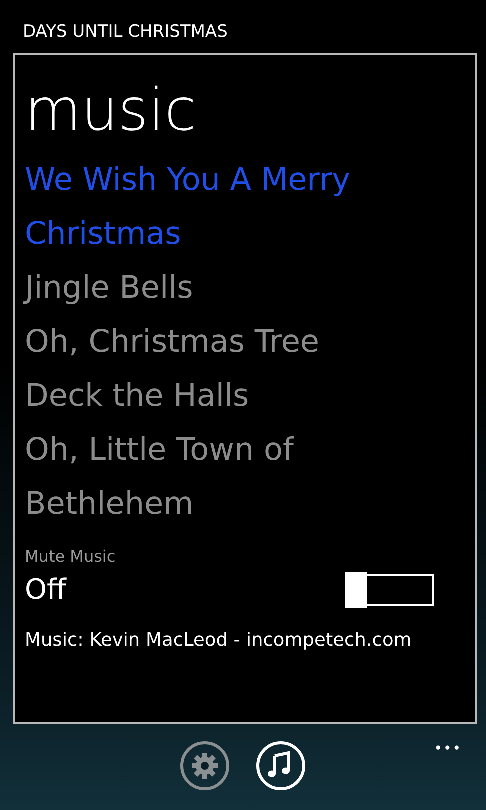 Image resolution: width=486 pixels, height=810 pixels. What do you see at coordinates (448, 749) in the screenshot?
I see `more-button: •••` at bounding box center [448, 749].